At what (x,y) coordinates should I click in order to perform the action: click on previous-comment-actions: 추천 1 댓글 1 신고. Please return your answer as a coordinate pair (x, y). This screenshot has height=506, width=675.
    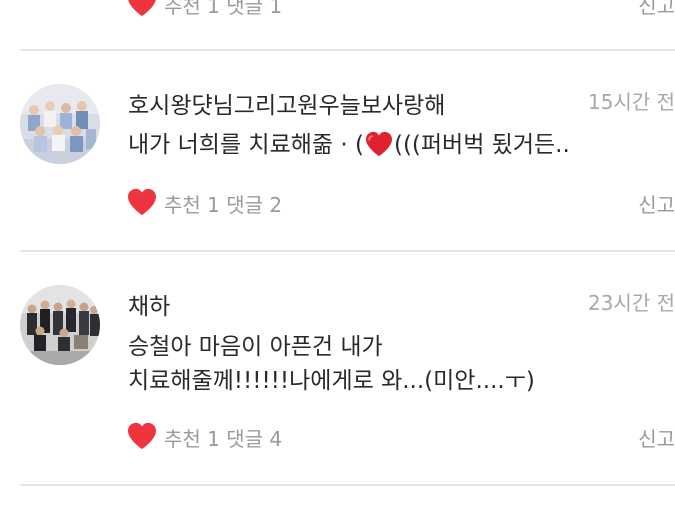
    Looking at the image, I should click on (401, 9).